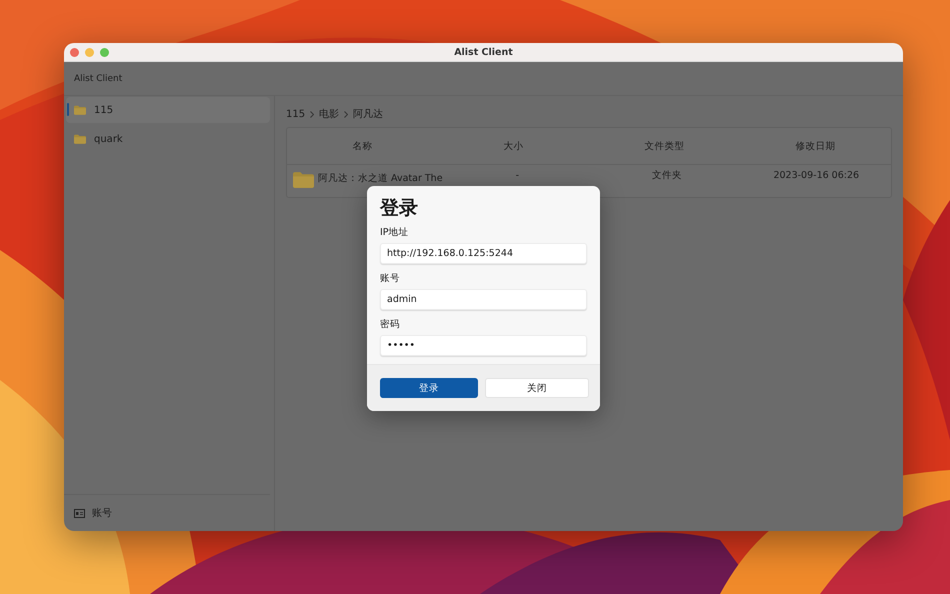  I want to click on table-cell-text: 文件夹, so click(666, 176).